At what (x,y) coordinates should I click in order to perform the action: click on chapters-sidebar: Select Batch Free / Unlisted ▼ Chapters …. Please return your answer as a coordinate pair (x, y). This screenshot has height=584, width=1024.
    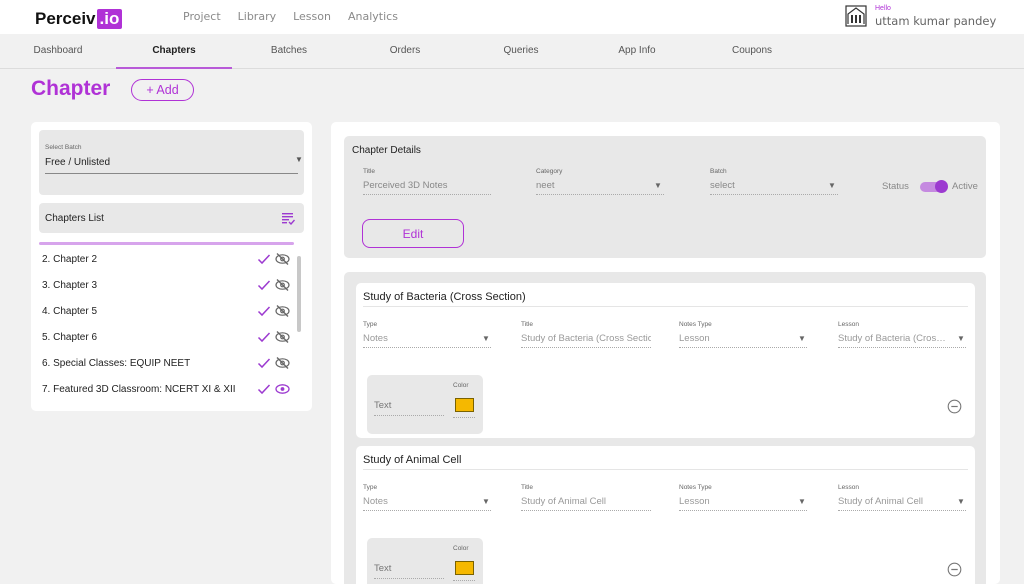
    Looking at the image, I should click on (171, 266).